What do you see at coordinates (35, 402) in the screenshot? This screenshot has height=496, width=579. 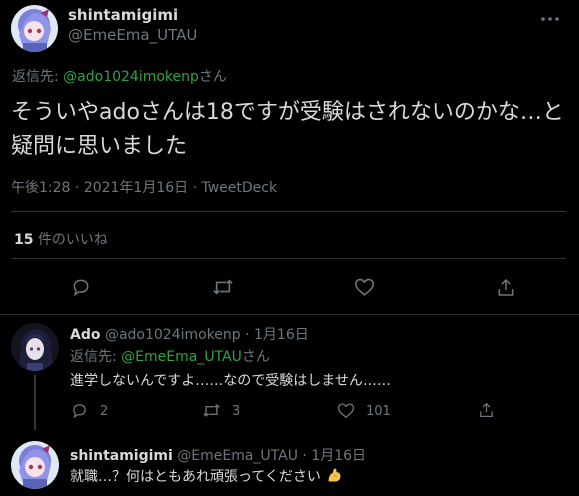 I see `thread-line` at bounding box center [35, 402].